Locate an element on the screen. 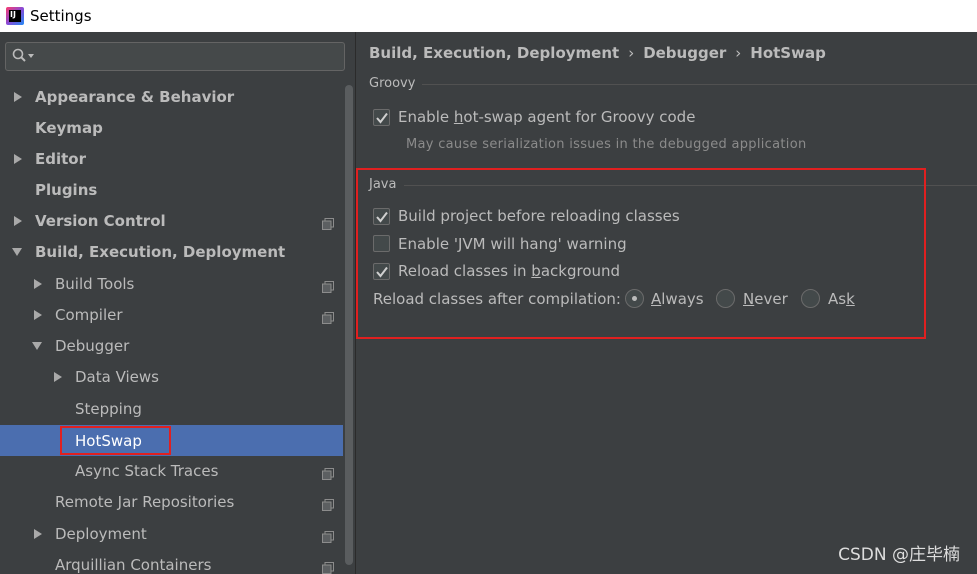  tree-item-arquillian-containers: Arquillian Containers is located at coordinates (171, 561).